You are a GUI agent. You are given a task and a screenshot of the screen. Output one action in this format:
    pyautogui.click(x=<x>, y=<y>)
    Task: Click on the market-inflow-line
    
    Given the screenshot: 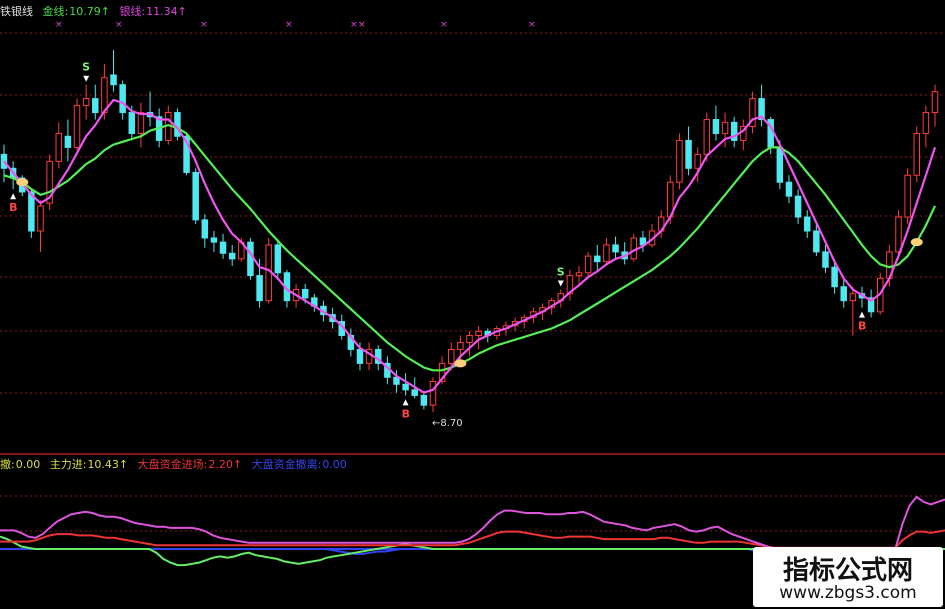 What is the action you would take?
    pyautogui.click(x=472, y=539)
    